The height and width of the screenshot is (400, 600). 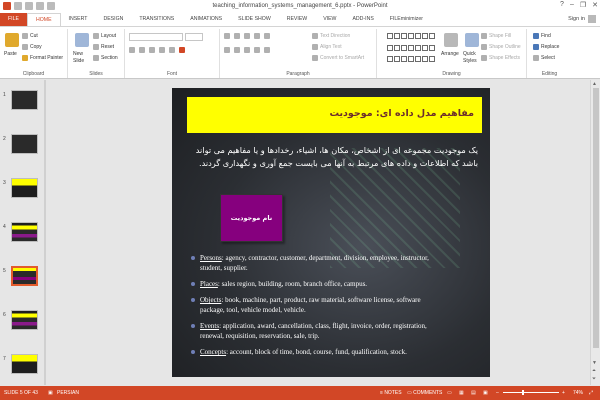 What do you see at coordinates (449, 393) in the screenshot?
I see `normal-view-icon: ▭` at bounding box center [449, 393].